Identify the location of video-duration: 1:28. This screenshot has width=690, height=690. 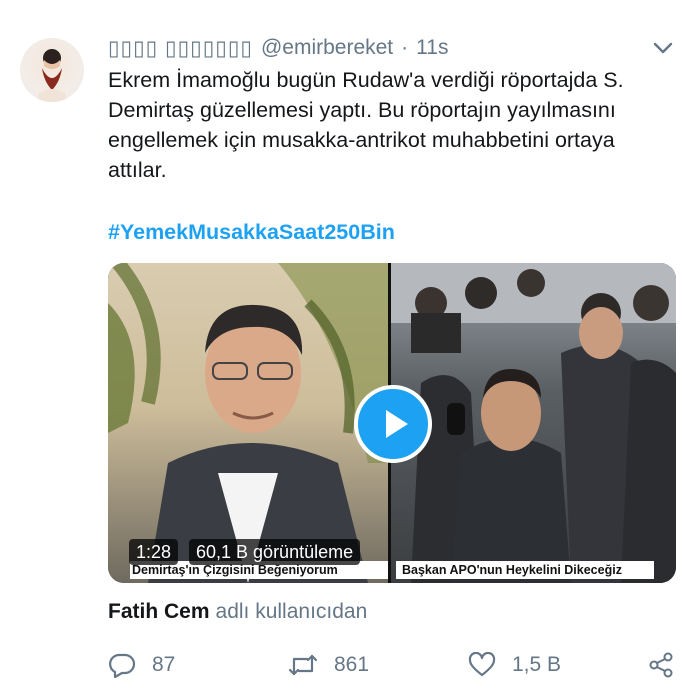
(154, 552).